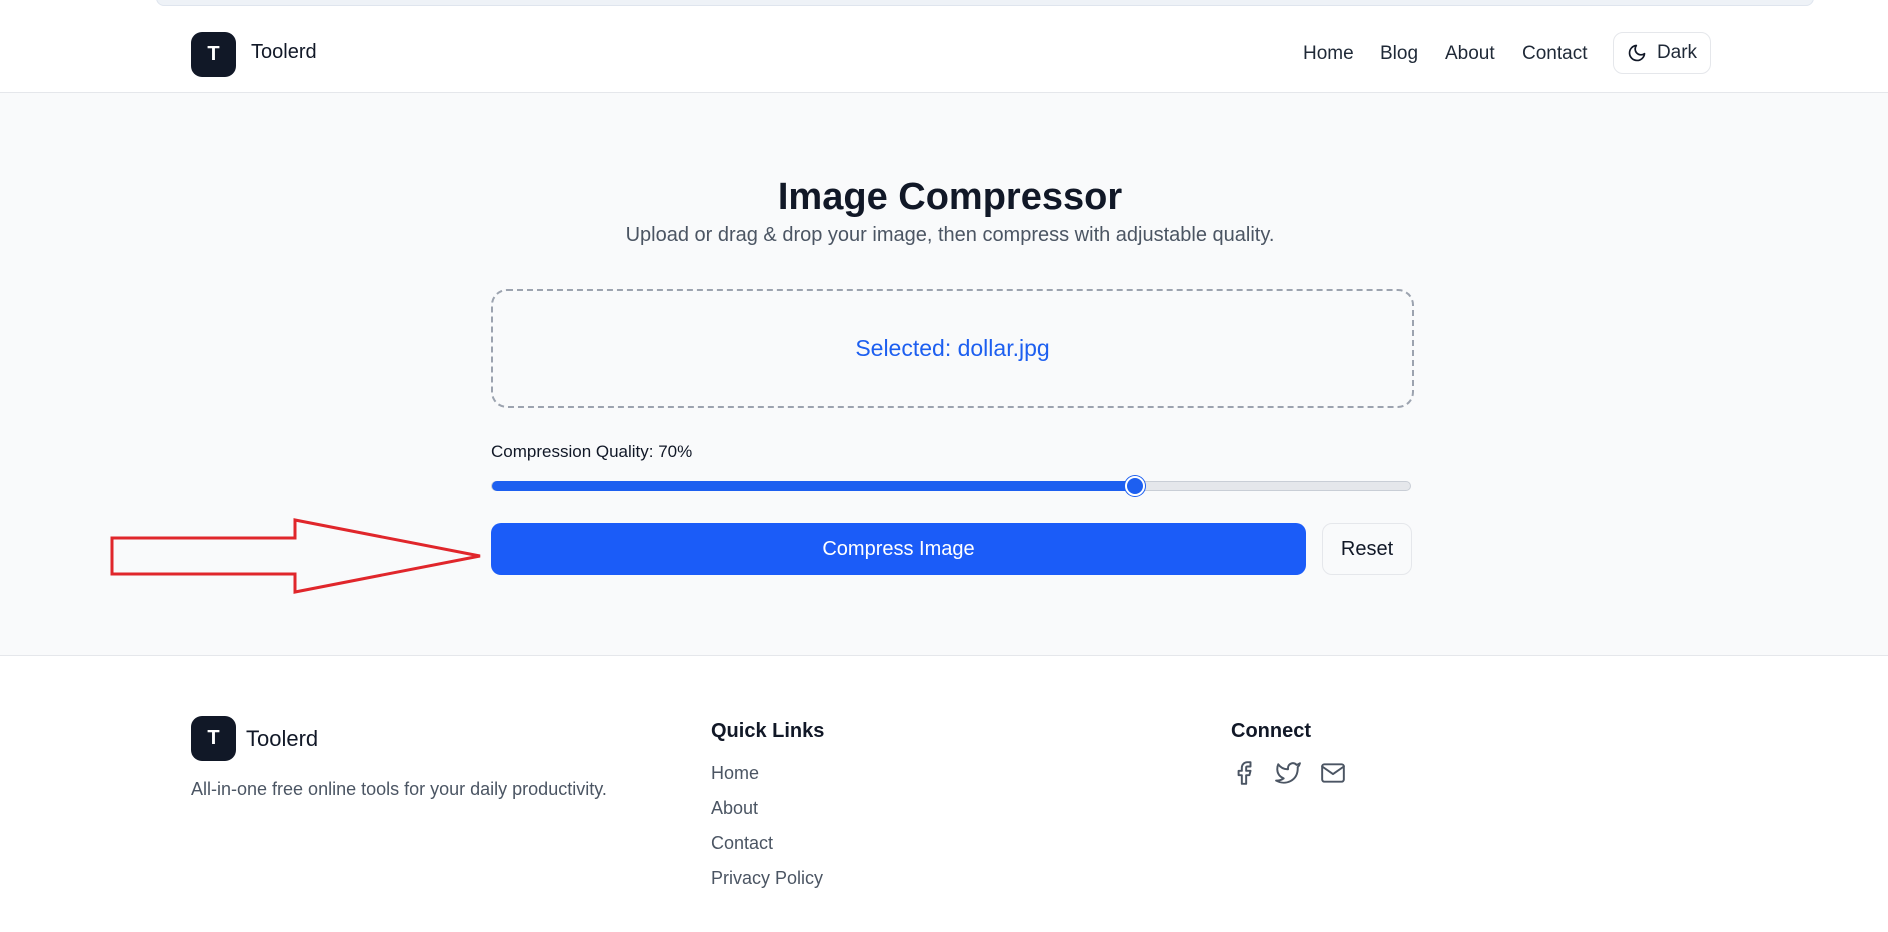 The image size is (1888, 932). I want to click on footer-logo-icon: T, so click(213, 738).